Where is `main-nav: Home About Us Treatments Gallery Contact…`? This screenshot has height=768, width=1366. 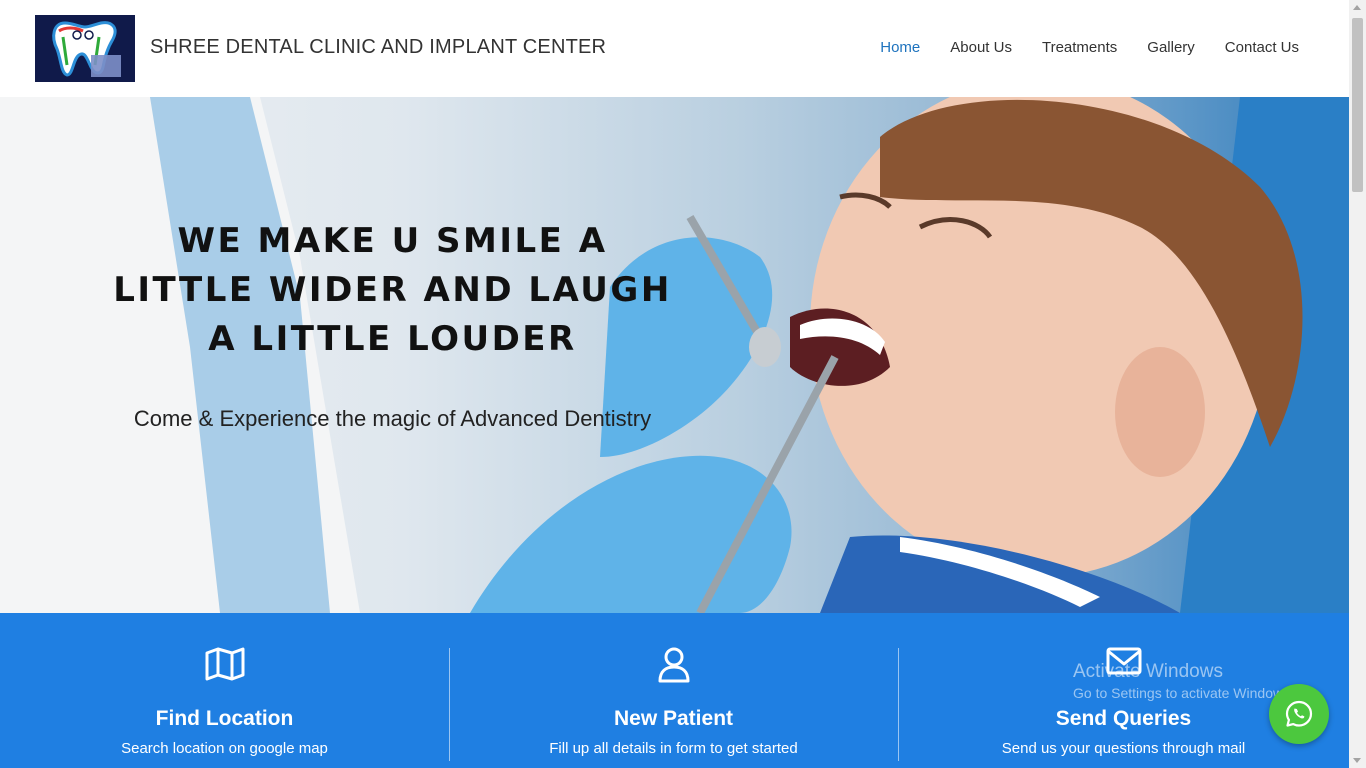 main-nav: Home About Us Treatments Gallery Contact… is located at coordinates (1089, 47).